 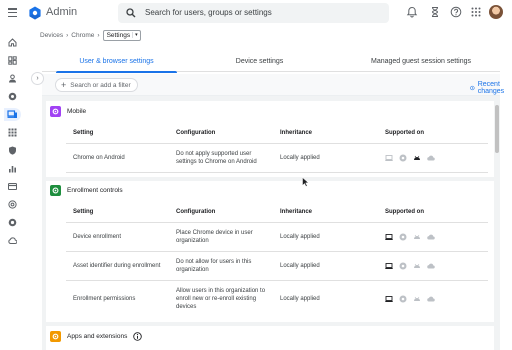 I want to click on section-header-apps-extensions: Apps and extensions, so click(x=96, y=336).